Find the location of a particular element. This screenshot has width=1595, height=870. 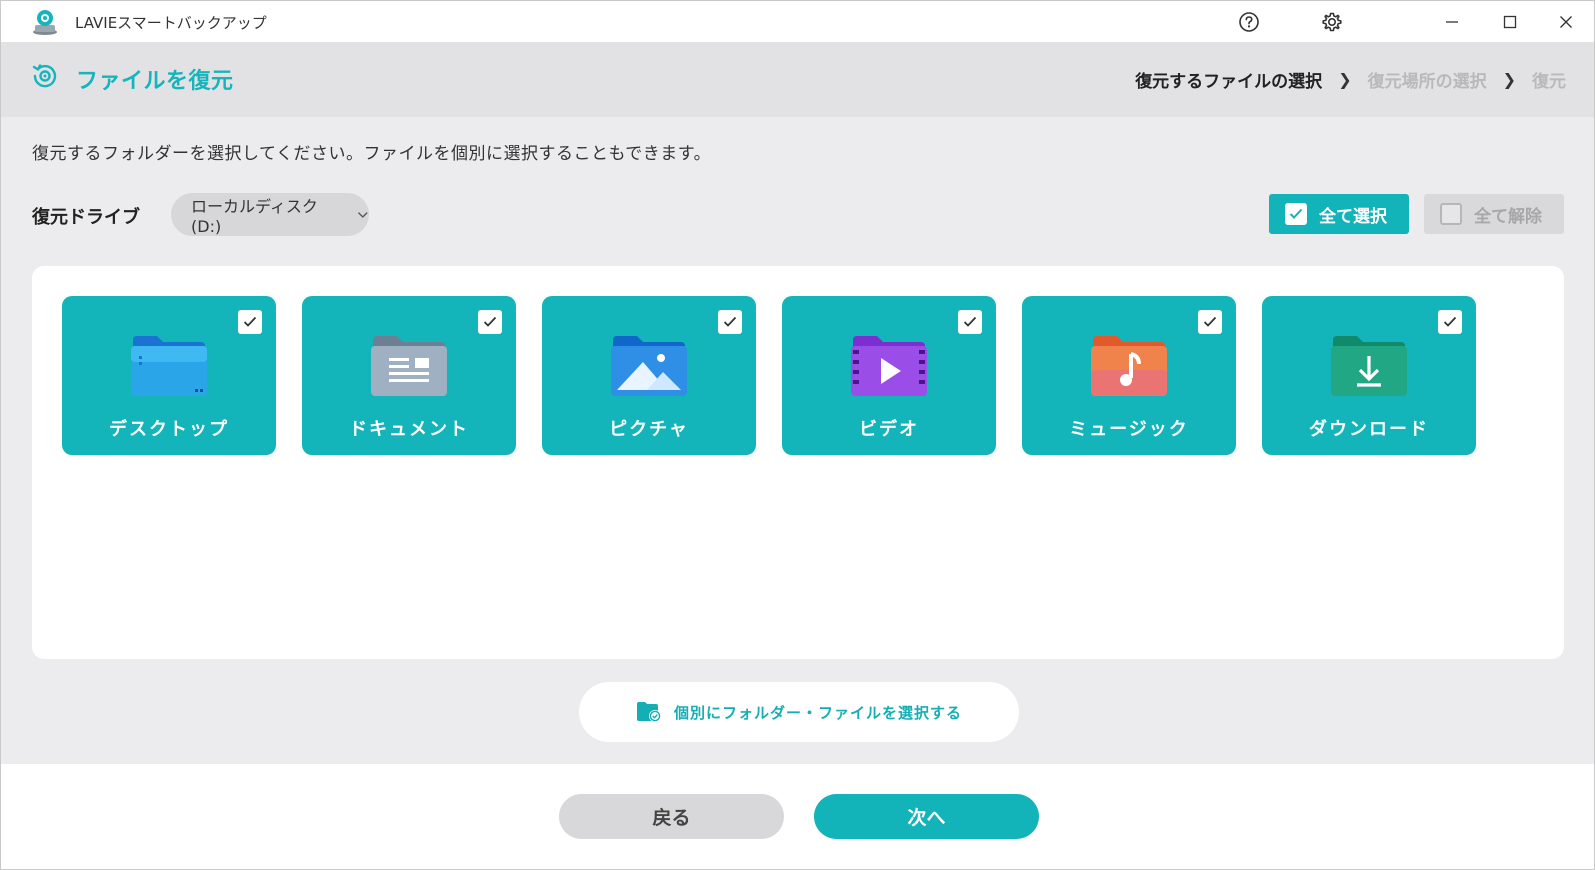

maximize-icon is located at coordinates (1510, 22).